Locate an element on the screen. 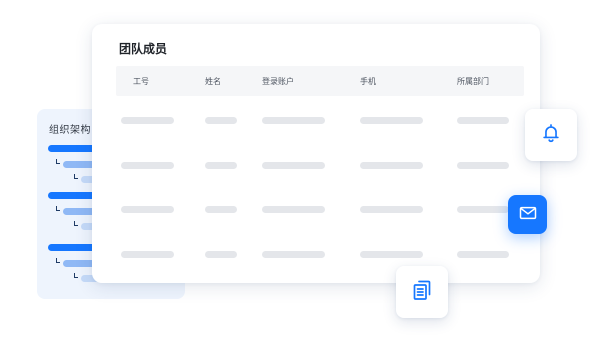  bell-icon is located at coordinates (551, 135).